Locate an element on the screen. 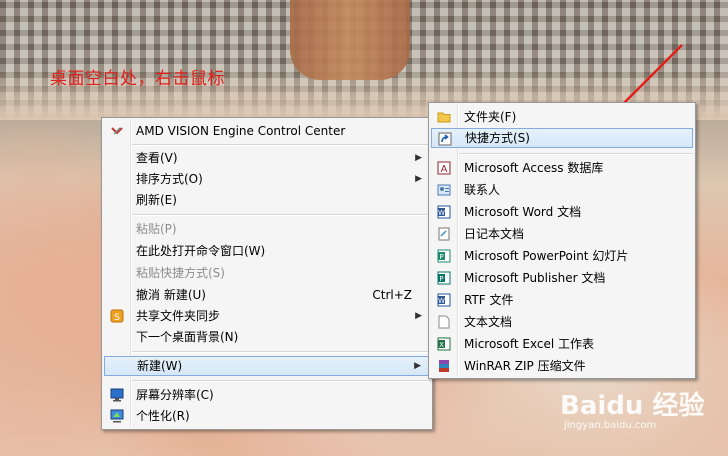  watermark-logo: Baidu 经验 is located at coordinates (632, 406).